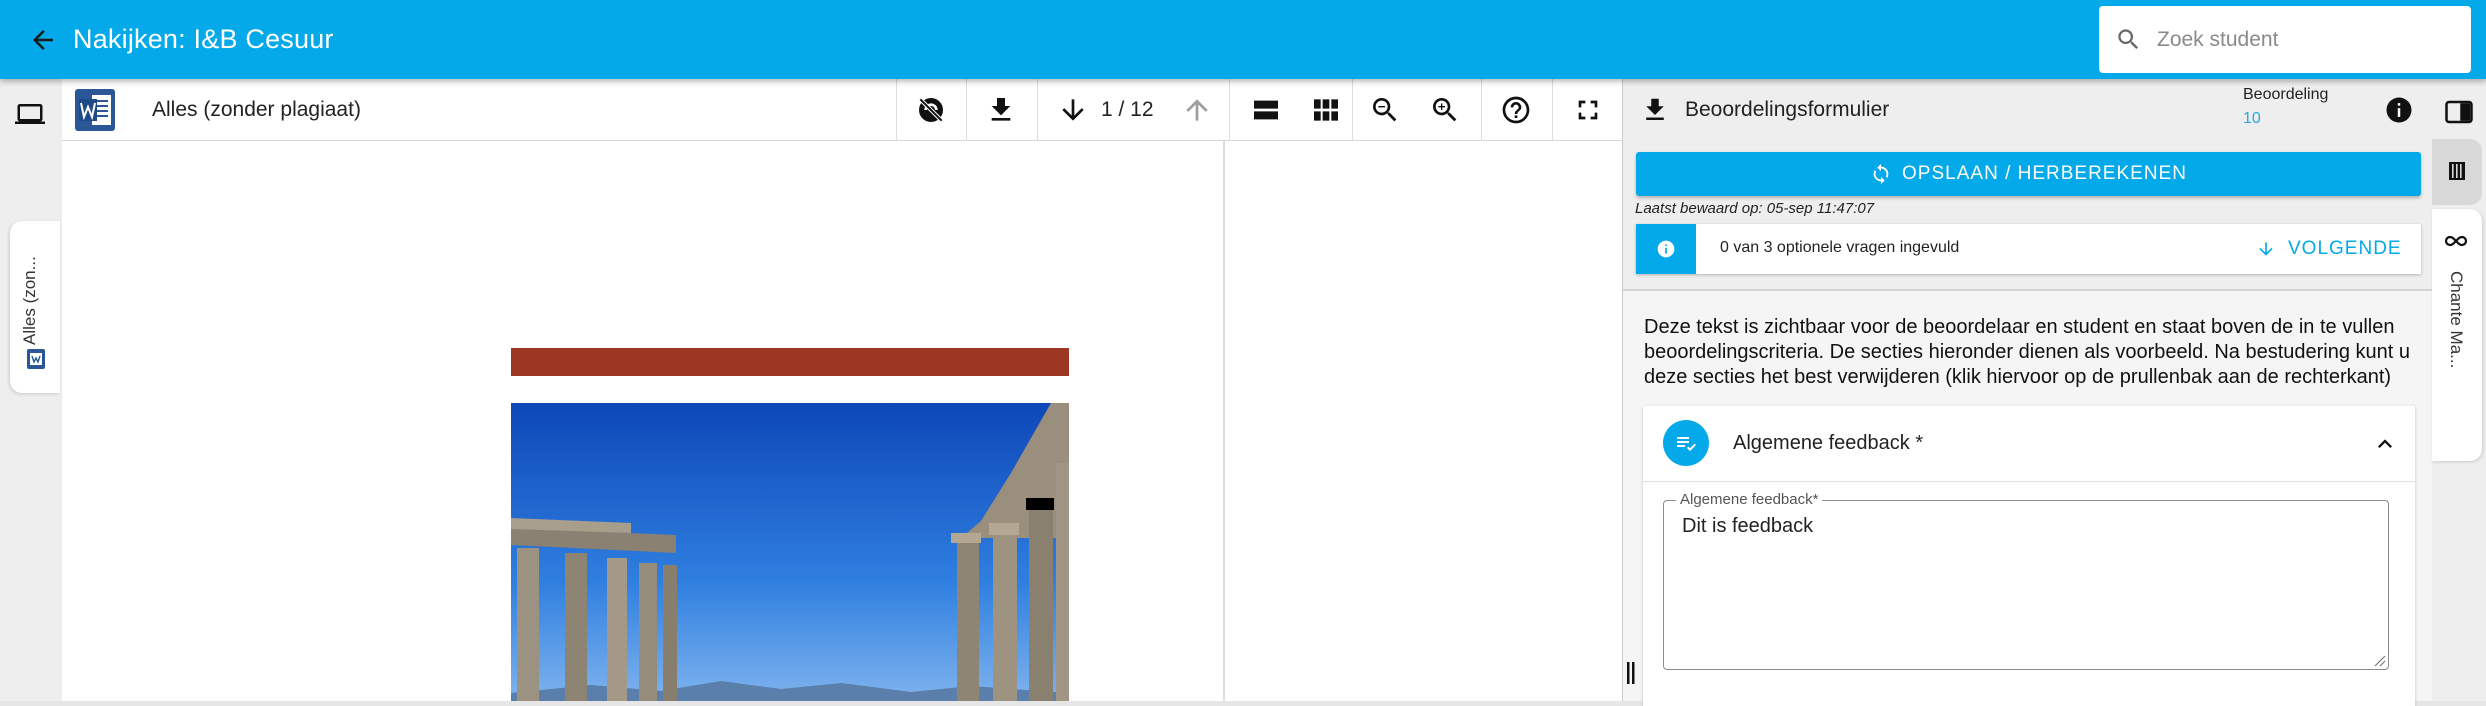 This screenshot has width=2486, height=706. I want to click on section-title: Algemene feedback *, so click(1828, 443).